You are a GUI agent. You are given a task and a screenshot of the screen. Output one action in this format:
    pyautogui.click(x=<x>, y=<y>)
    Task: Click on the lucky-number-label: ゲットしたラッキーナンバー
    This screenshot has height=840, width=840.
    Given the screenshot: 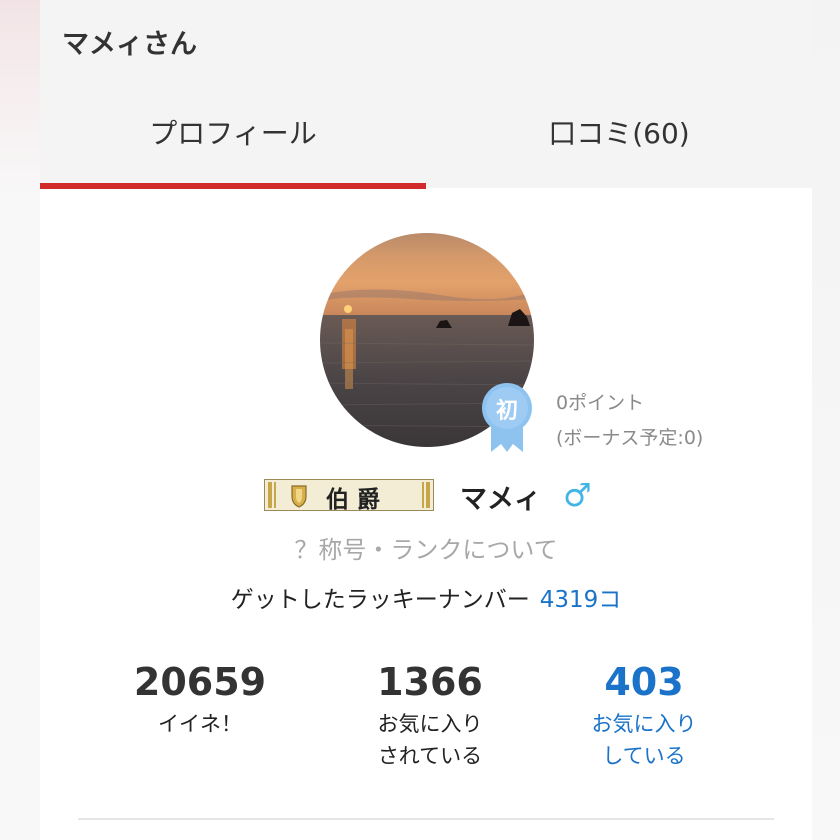 What is the action you would take?
    pyautogui.click(x=380, y=600)
    